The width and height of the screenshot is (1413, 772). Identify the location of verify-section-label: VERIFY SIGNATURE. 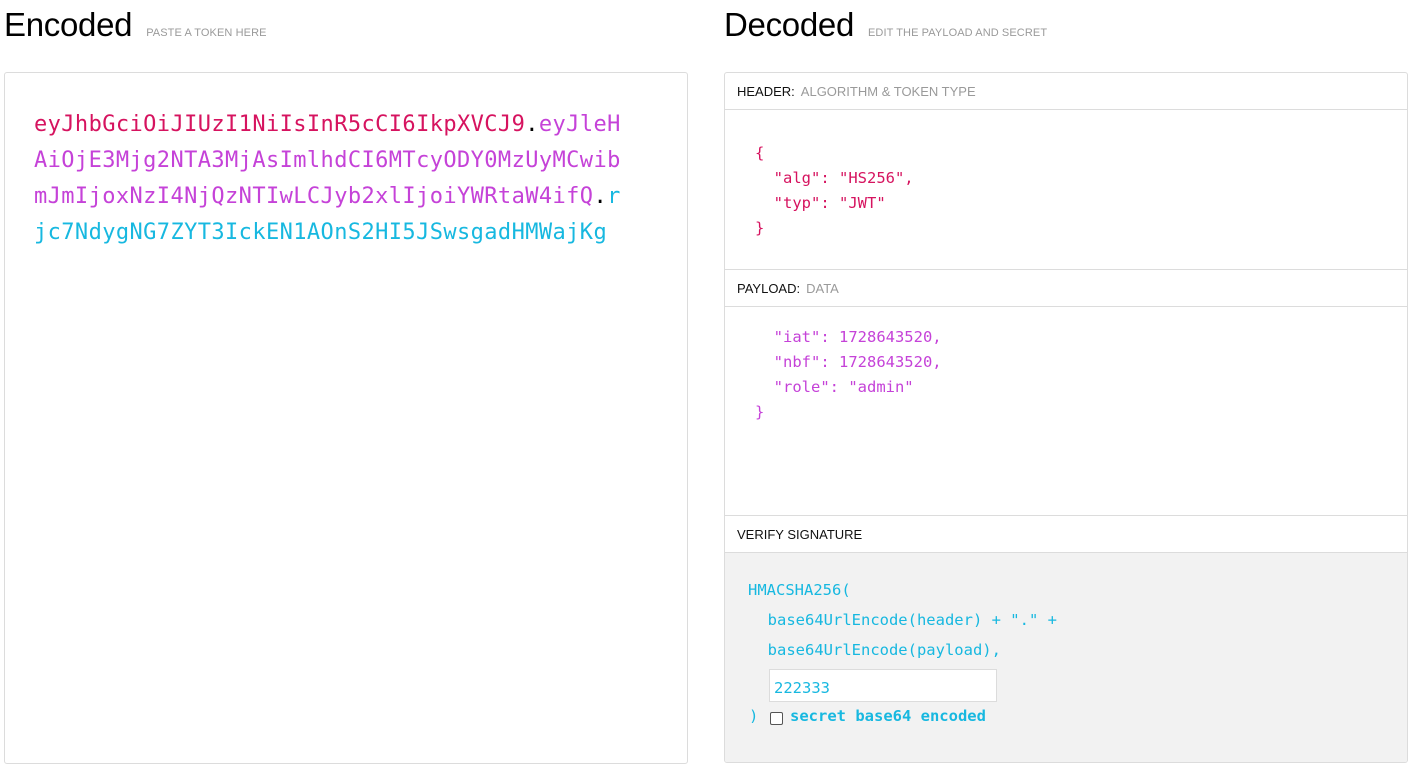
(800, 534).